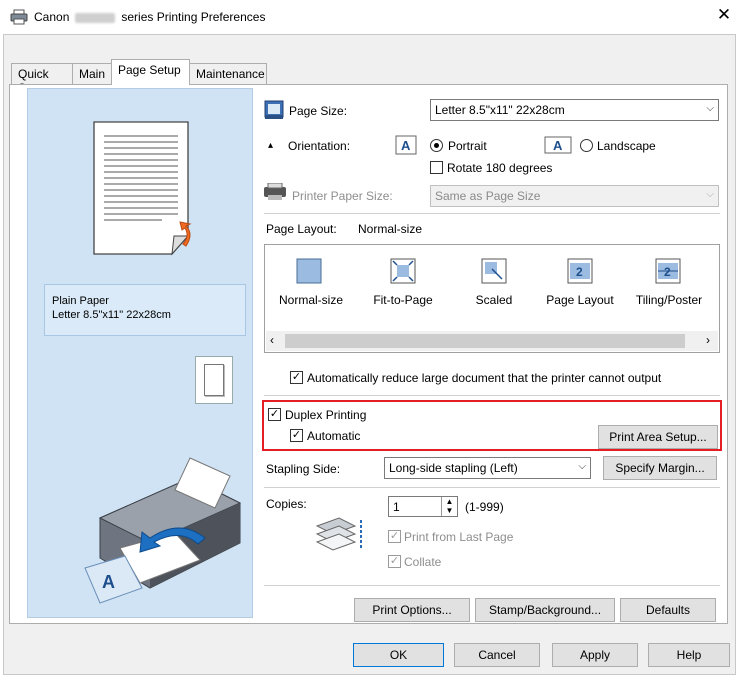 Image resolution: width=739 pixels, height=678 pixels. Describe the element at coordinates (163, 530) in the screenshot. I see `printer-duplex-illustration: A` at that location.